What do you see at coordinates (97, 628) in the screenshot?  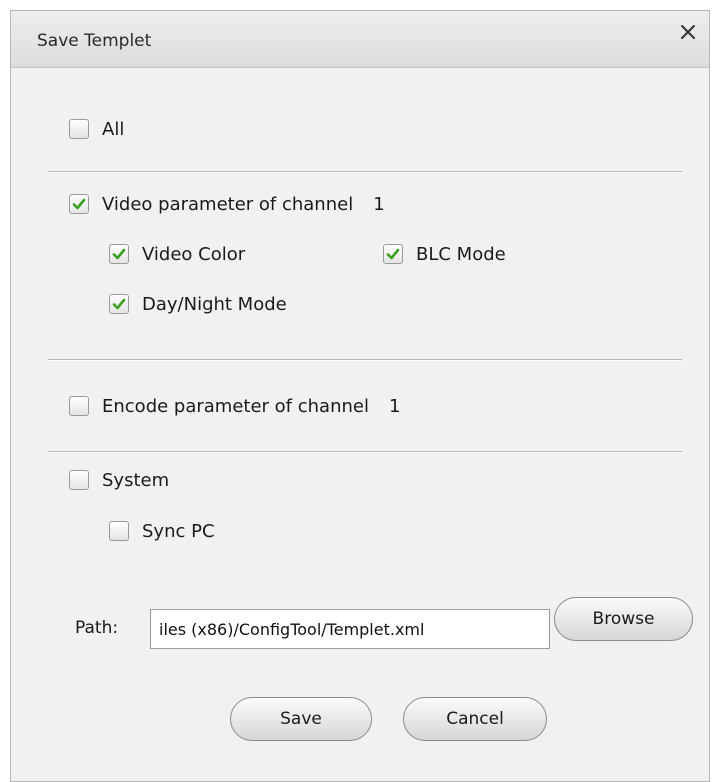 I see `path-label: Path:` at bounding box center [97, 628].